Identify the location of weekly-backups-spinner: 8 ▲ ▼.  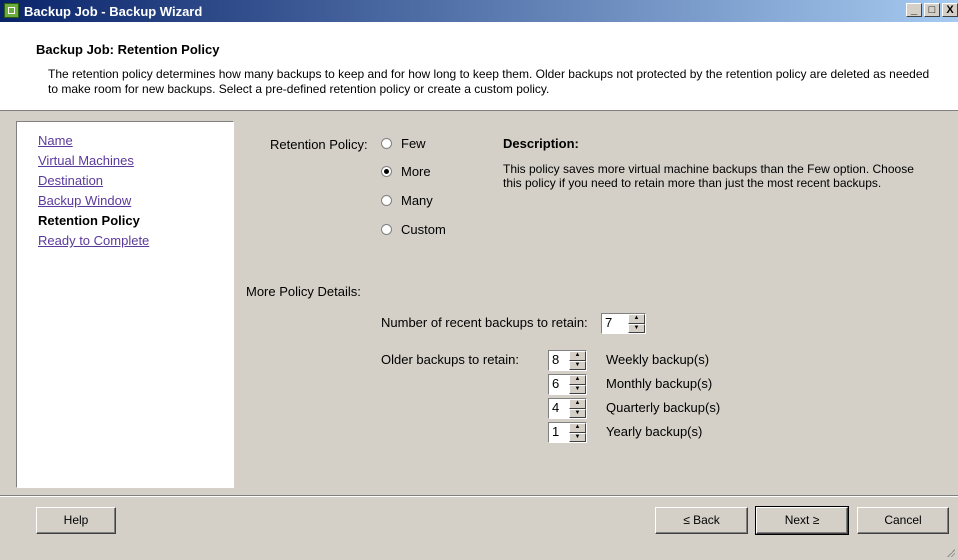
(567, 360).